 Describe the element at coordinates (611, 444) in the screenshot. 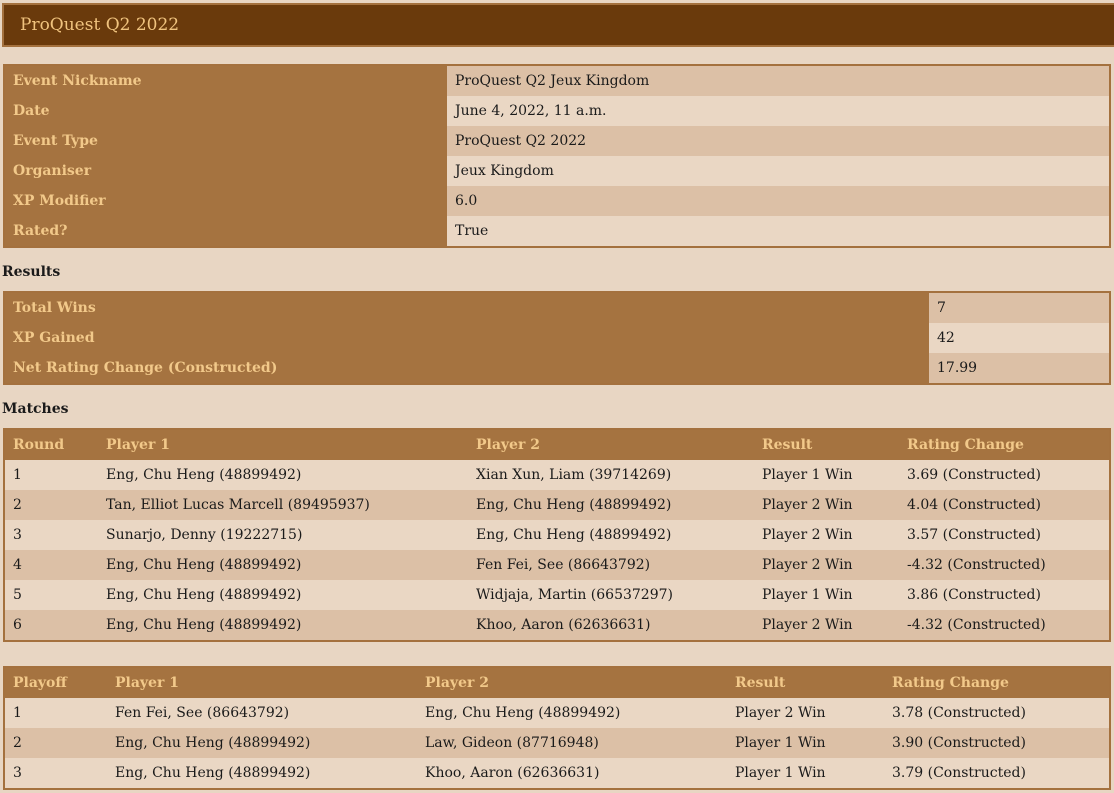

I see `matches-column-header: Player 2` at that location.